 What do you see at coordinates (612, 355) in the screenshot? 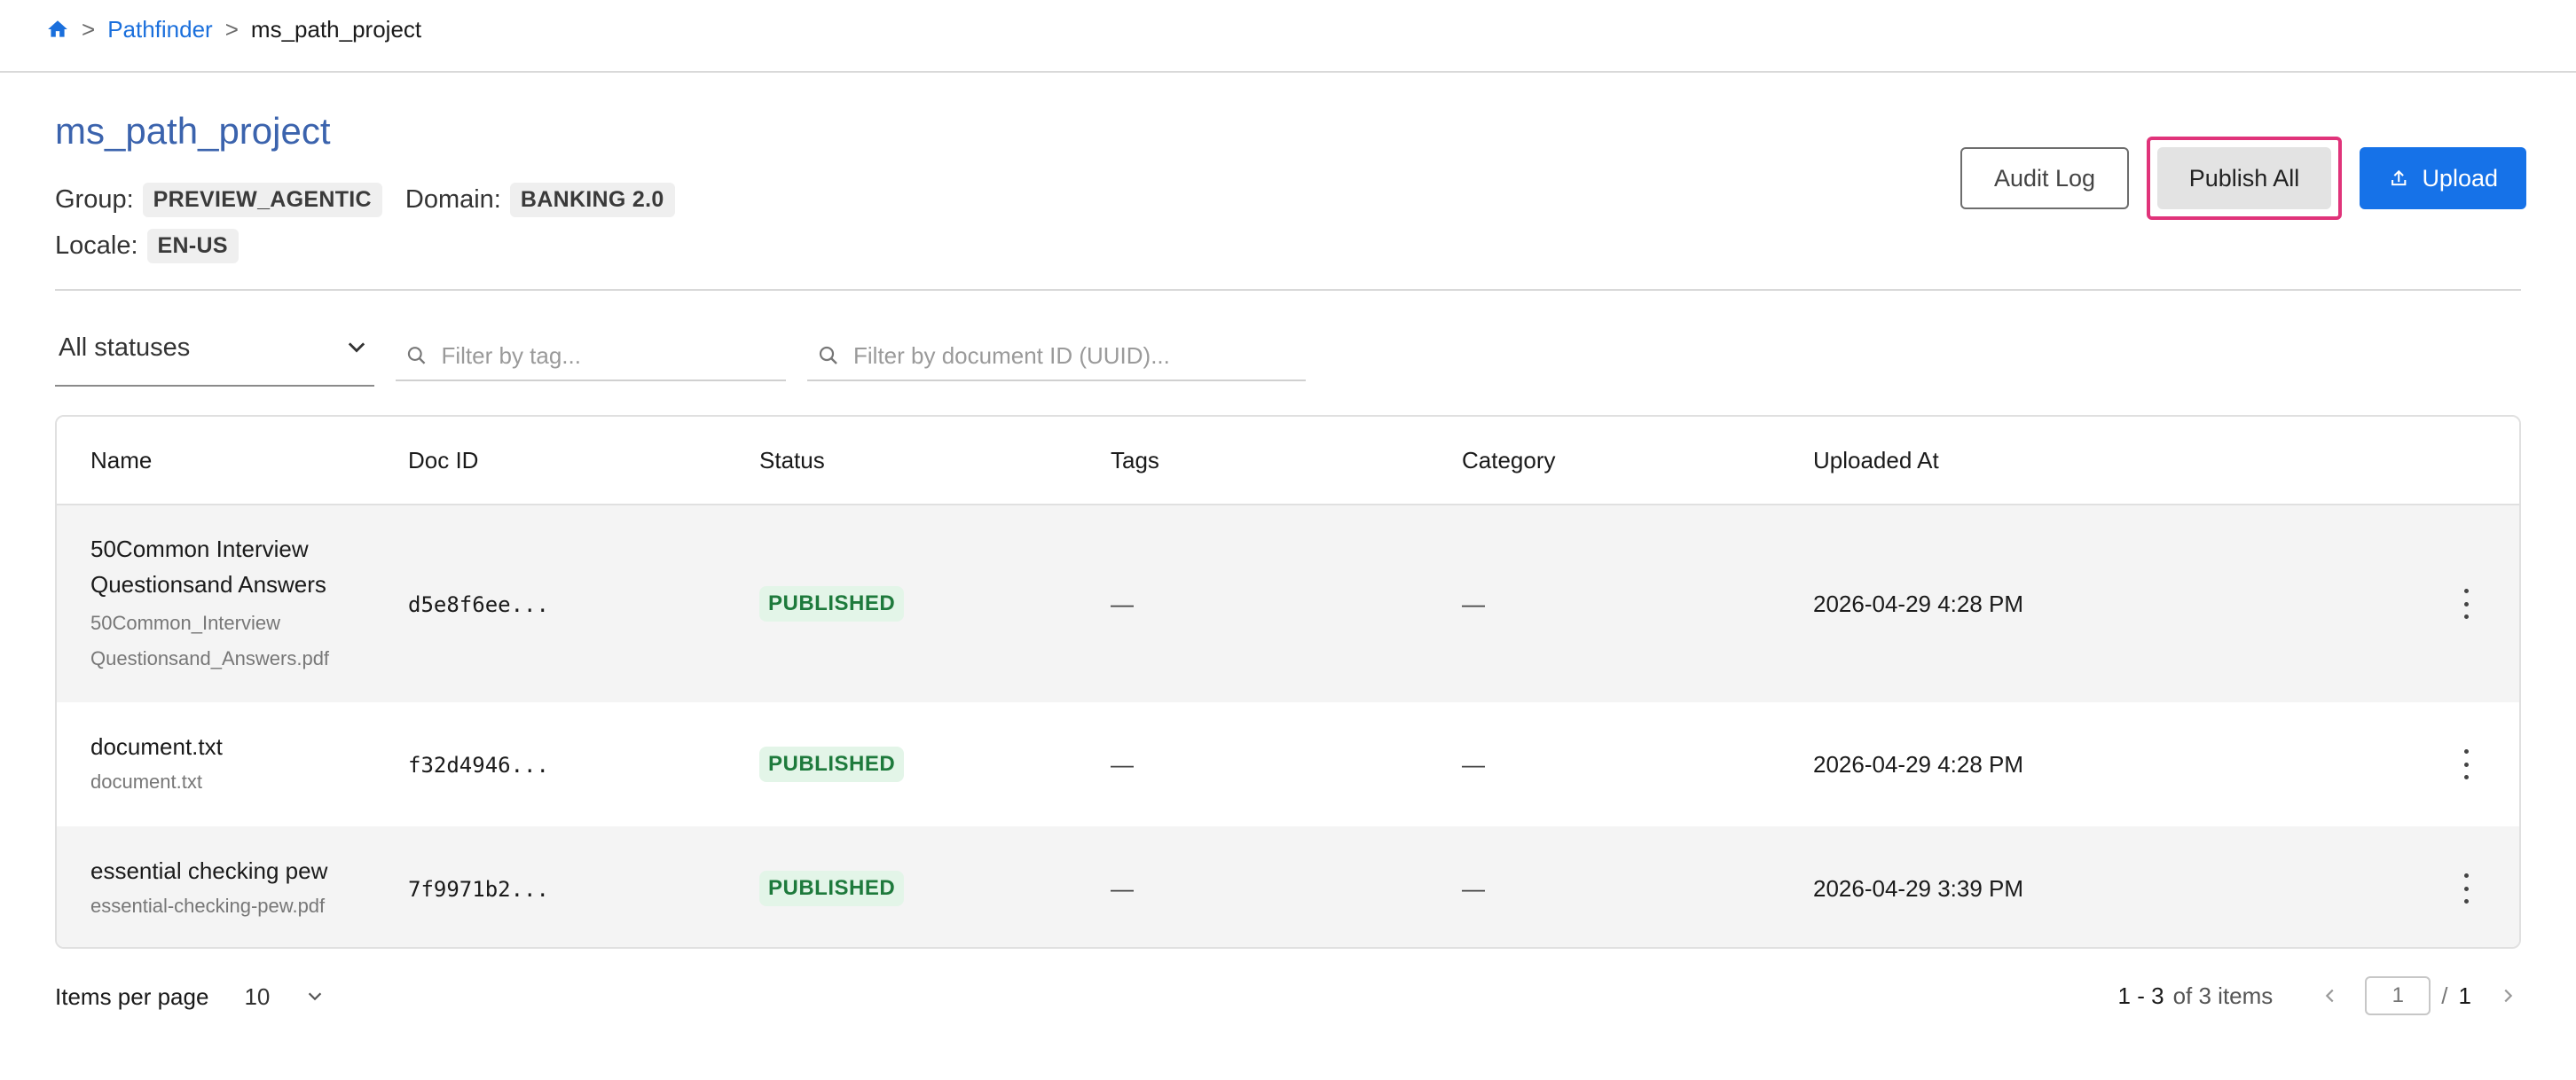
I see `tag-filter-input` at bounding box center [612, 355].